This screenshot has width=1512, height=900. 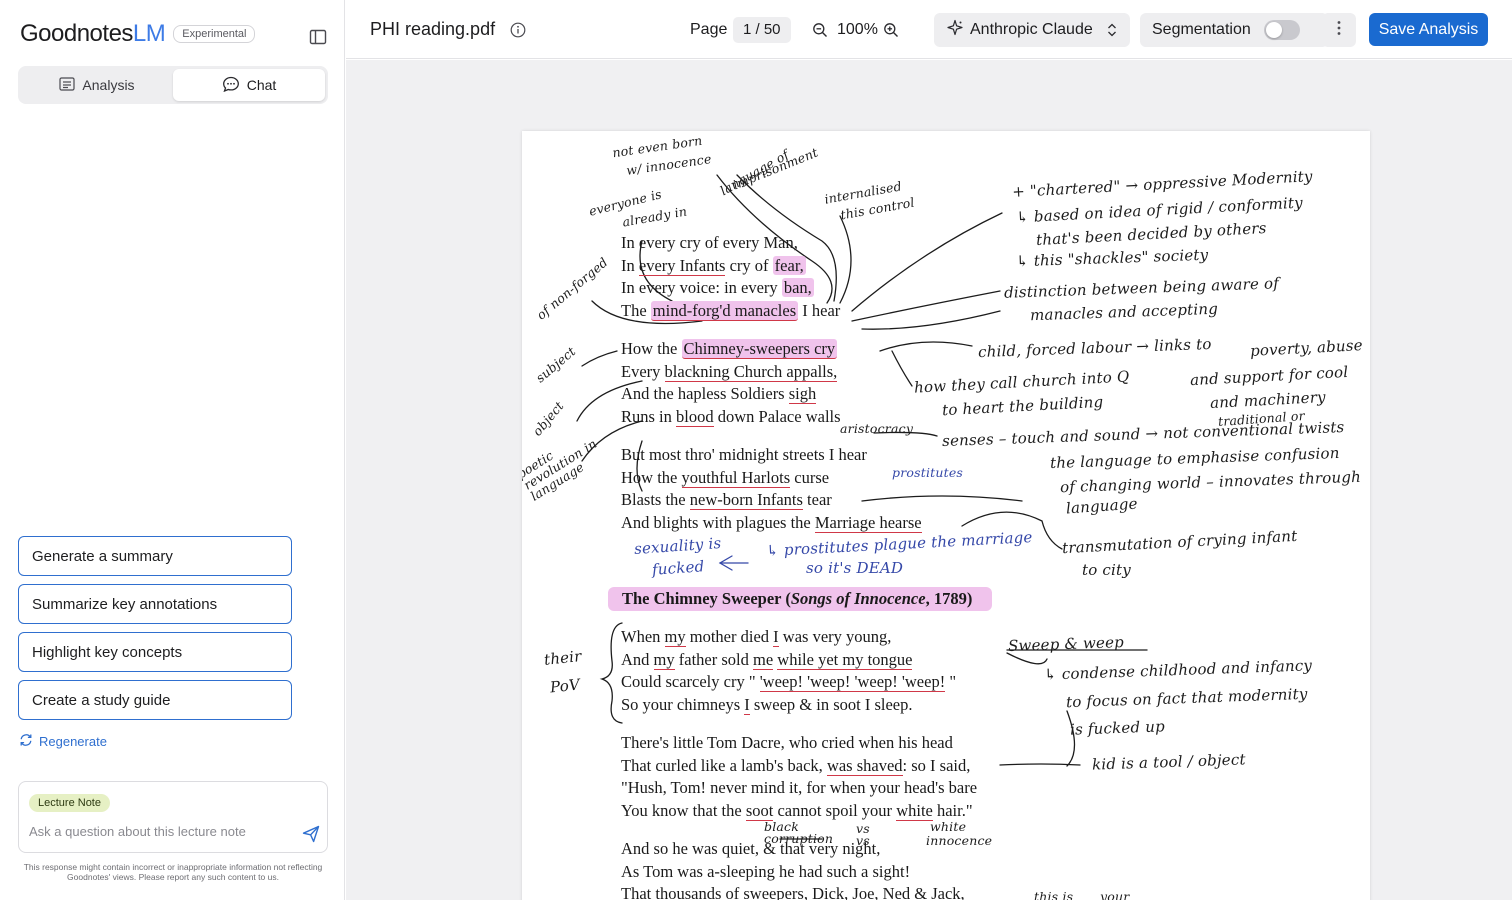 I want to click on text-run: mother died, so click(x=729, y=636).